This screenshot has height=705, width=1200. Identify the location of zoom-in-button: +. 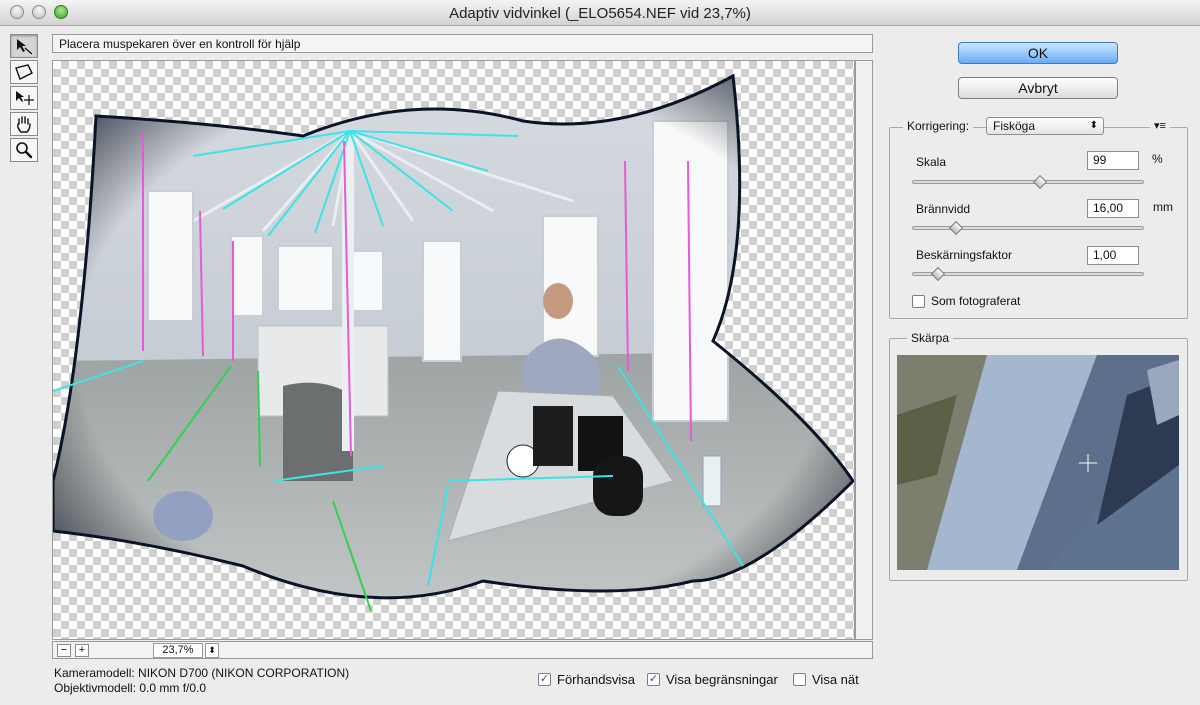
(82, 650).